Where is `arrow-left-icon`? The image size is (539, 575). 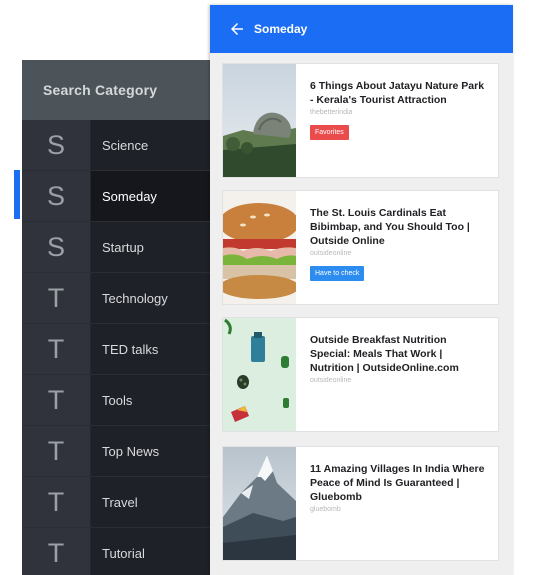 arrow-left-icon is located at coordinates (237, 29).